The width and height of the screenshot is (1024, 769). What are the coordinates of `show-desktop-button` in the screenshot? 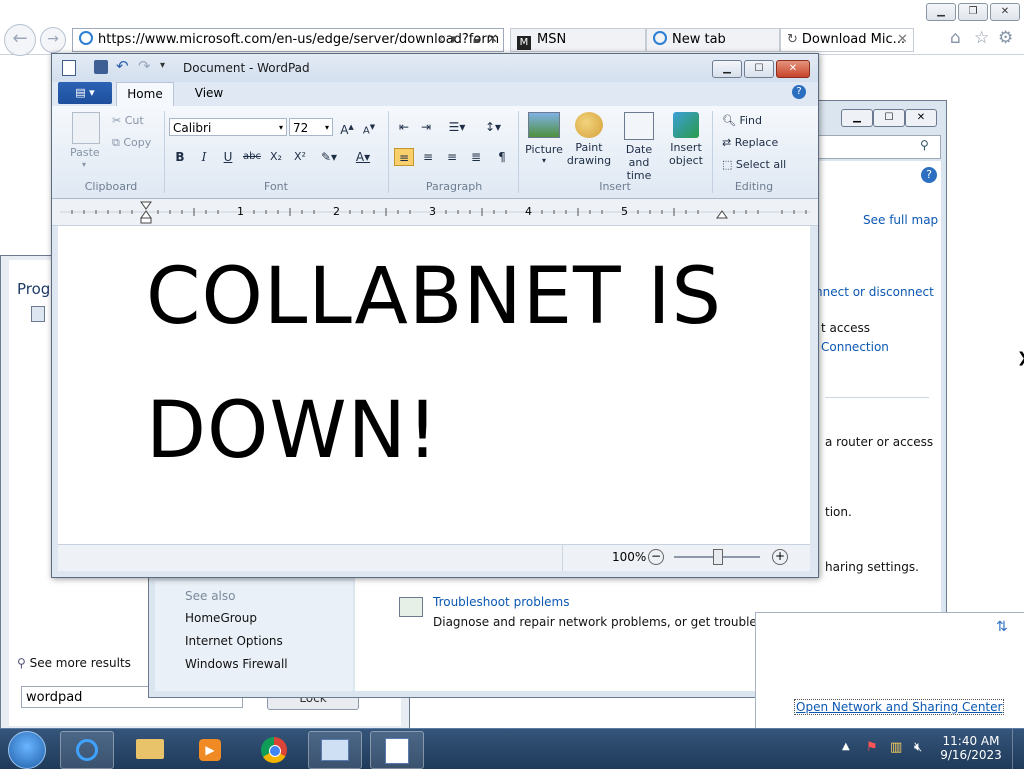 It's located at (1018, 749).